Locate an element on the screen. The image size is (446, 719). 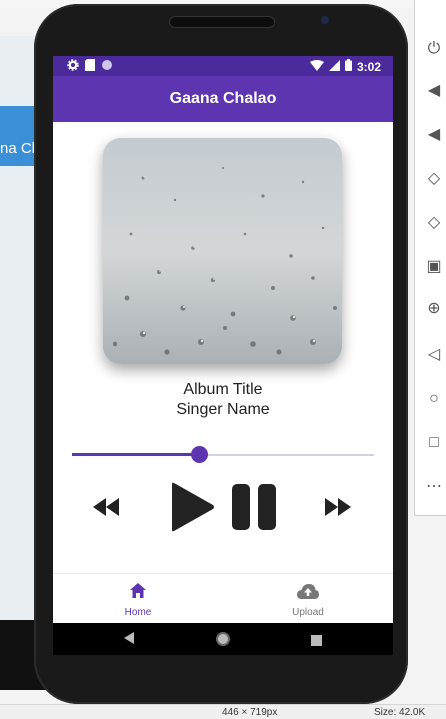
system-navigation-bar is located at coordinates (223, 639).